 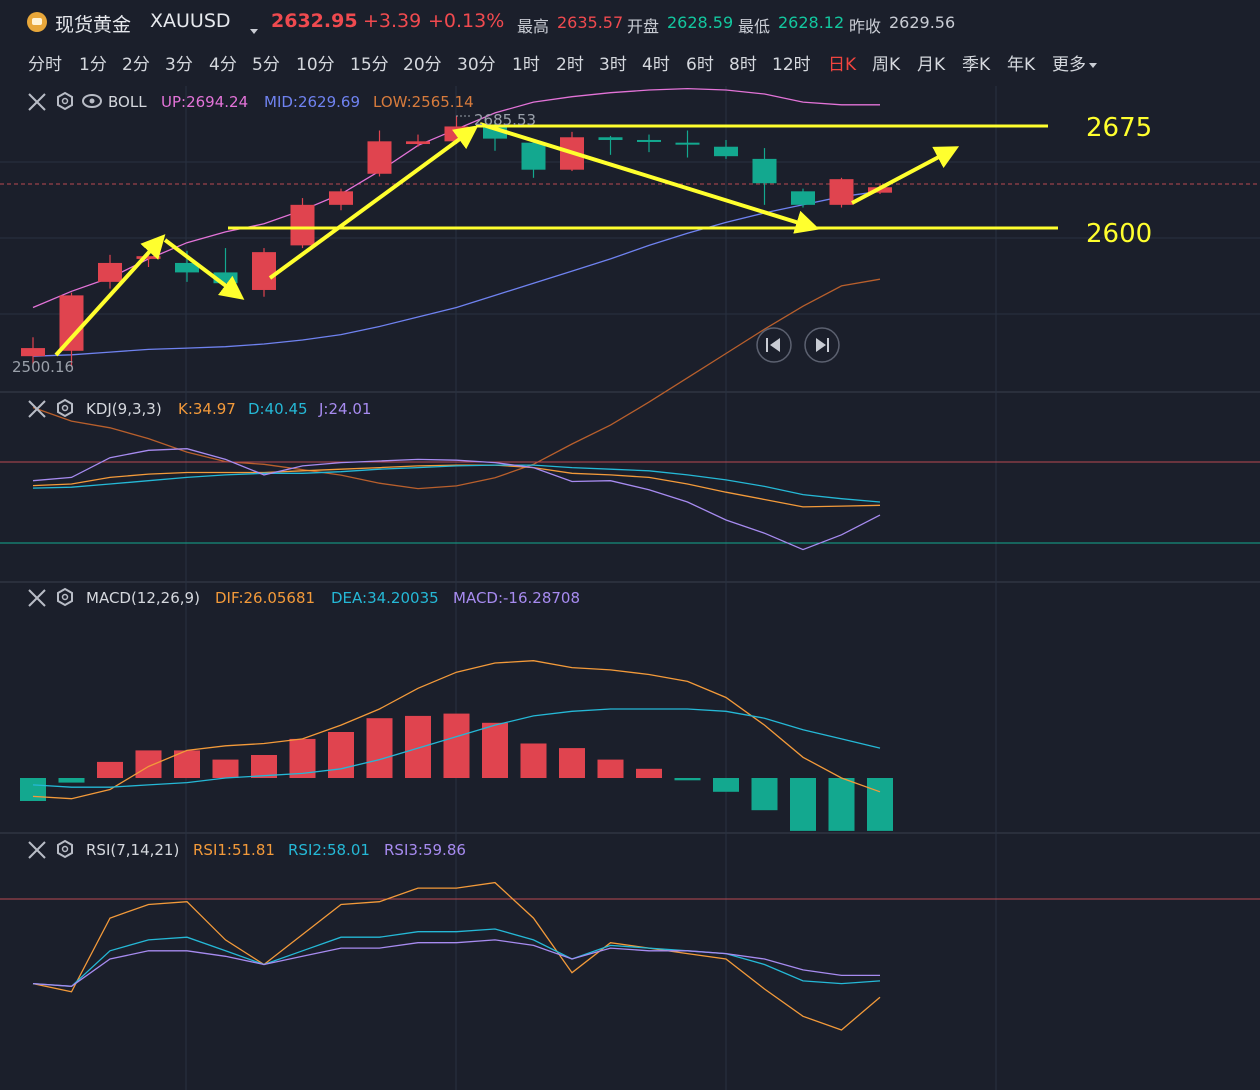 I want to click on kdj-d-value: D:40.45, so click(x=278, y=409).